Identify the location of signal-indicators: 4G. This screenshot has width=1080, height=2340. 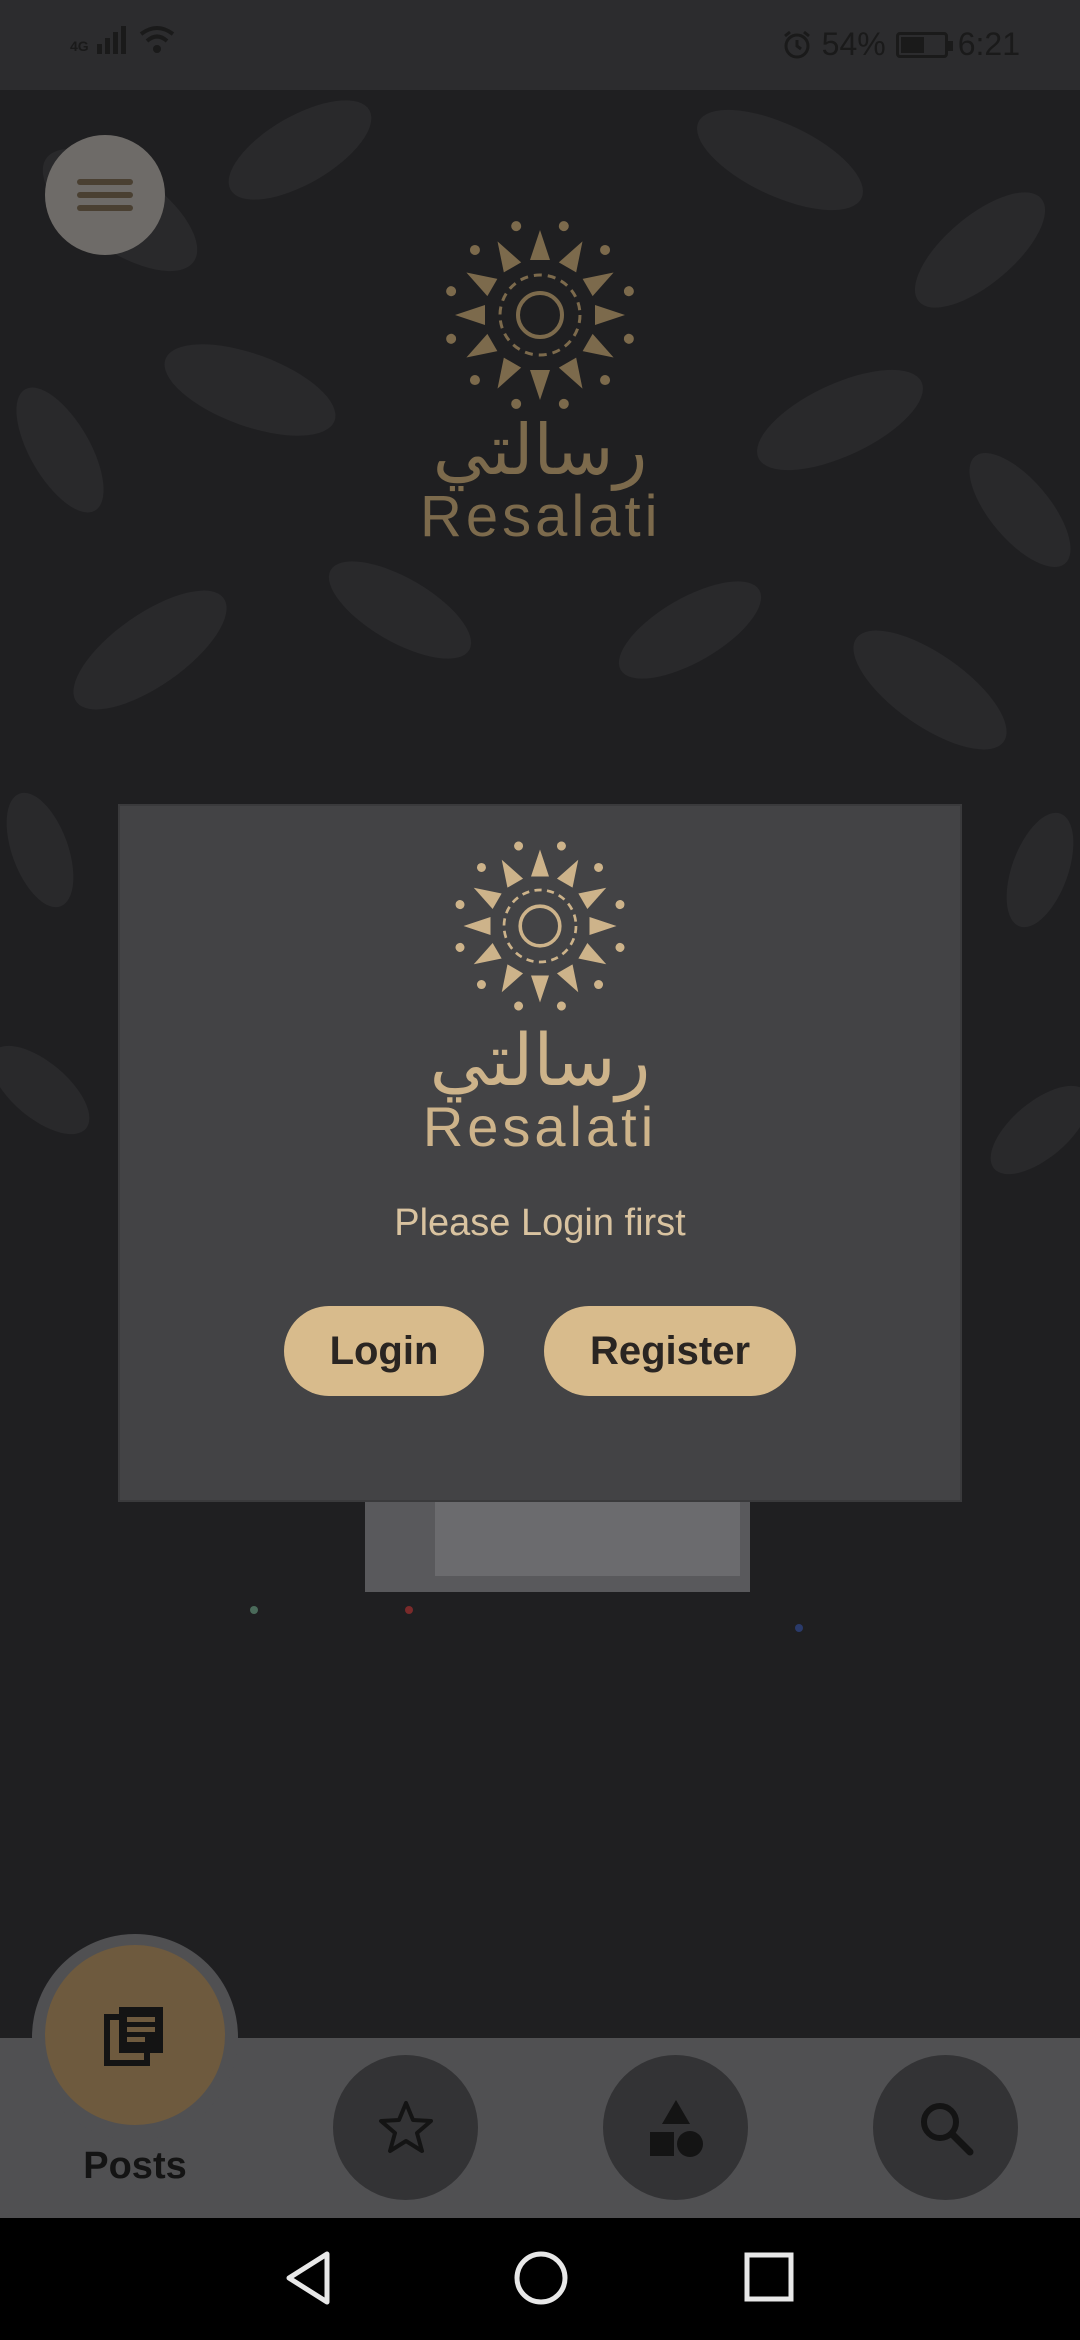
(122, 39).